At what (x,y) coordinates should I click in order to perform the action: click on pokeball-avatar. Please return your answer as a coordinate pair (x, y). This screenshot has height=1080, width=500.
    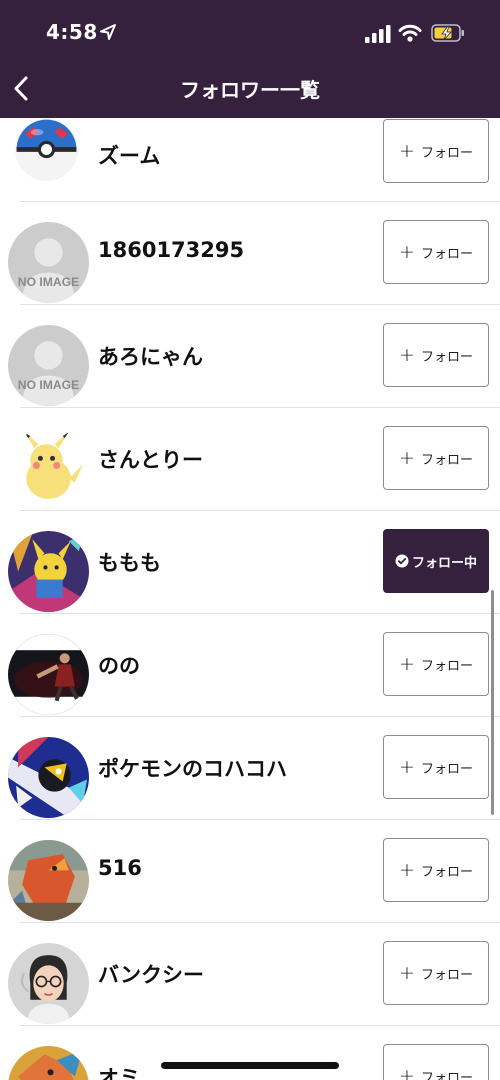
    Looking at the image, I should click on (46, 149).